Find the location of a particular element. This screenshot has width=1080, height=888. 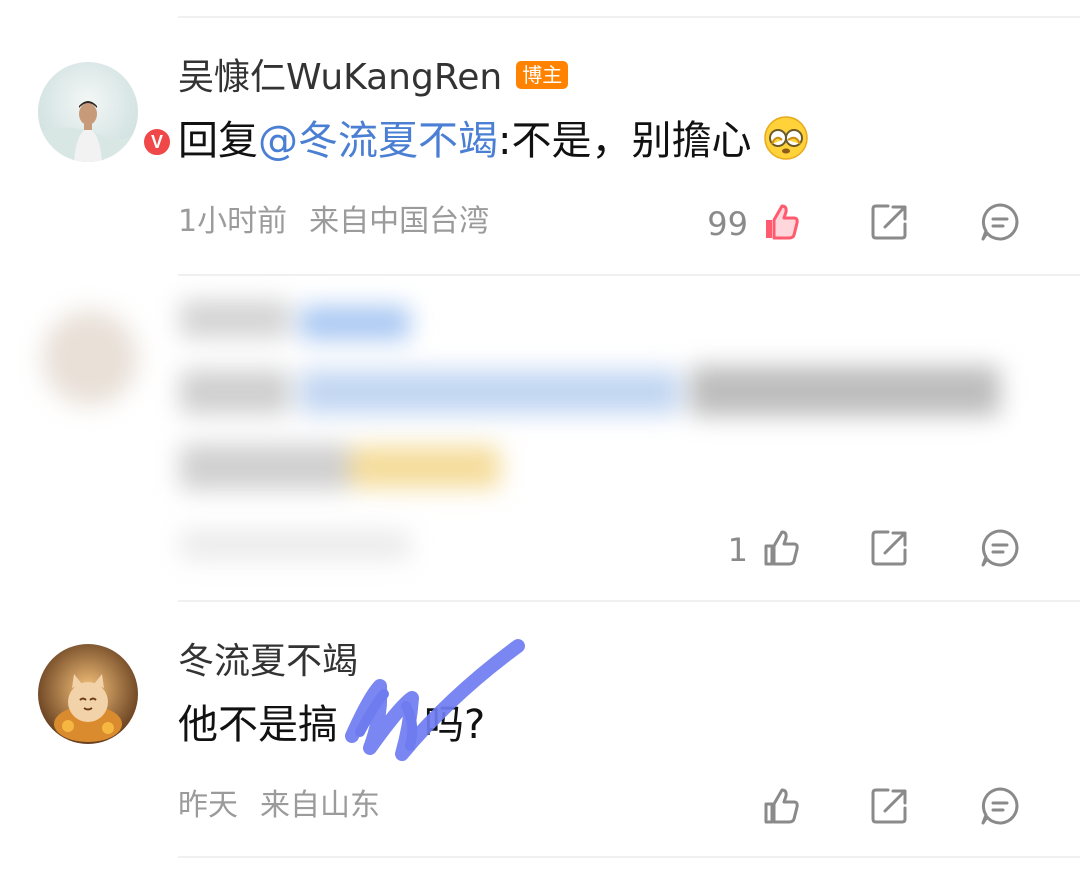

comment-text: 回复@冬流夏不竭:不是，别擔心 is located at coordinates (494, 140).